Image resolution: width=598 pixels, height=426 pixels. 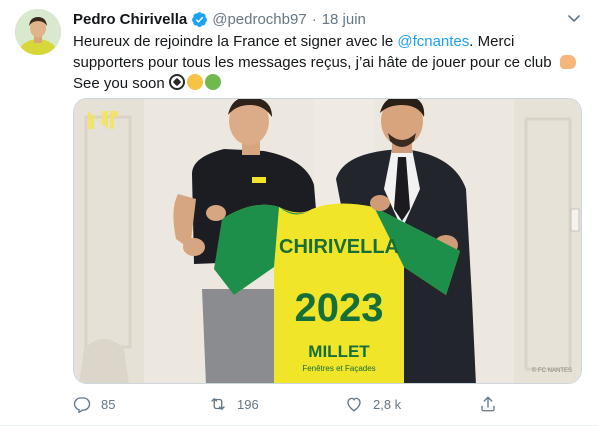 What do you see at coordinates (288, 404) in the screenshot?
I see `tweet-actions: 85 196 2,8 k` at bounding box center [288, 404].